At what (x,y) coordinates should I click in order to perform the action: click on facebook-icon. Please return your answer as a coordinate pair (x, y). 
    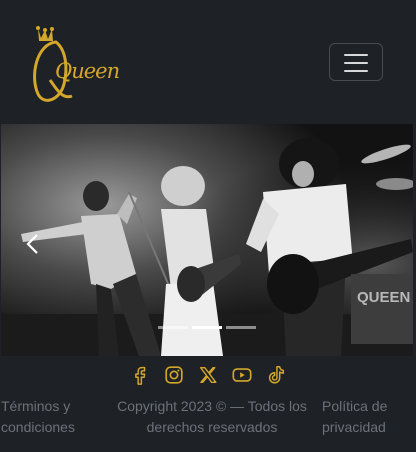
    Looking at the image, I should click on (140, 375).